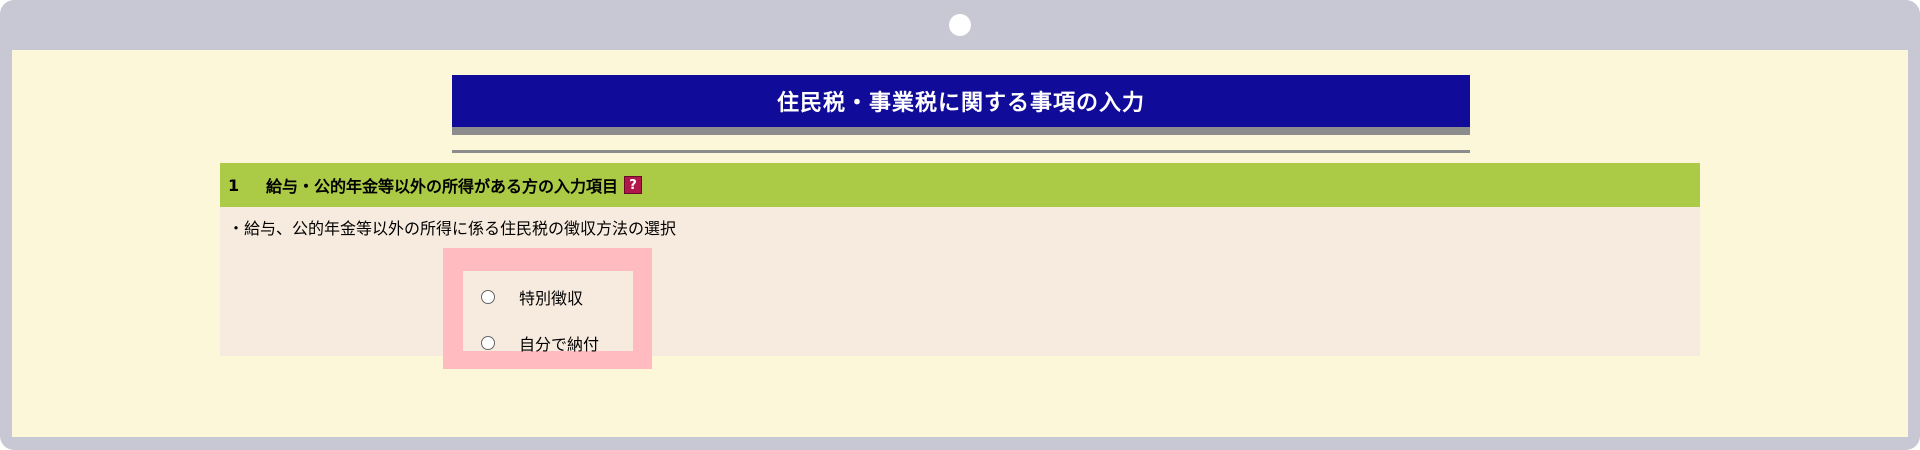 This screenshot has height=450, width=1920. I want to click on special-collection-radio, so click(488, 297).